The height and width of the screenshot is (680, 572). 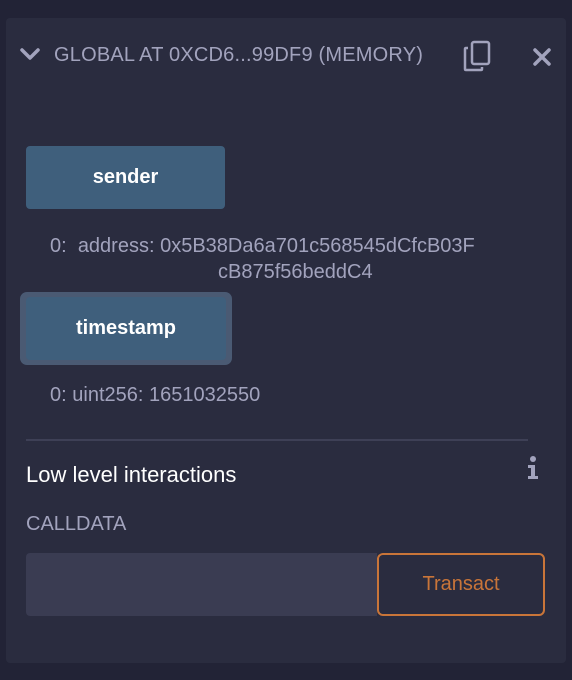 I want to click on result-value-line1: 0x5B38Da6a701c568545dCfcB03F, so click(x=317, y=246).